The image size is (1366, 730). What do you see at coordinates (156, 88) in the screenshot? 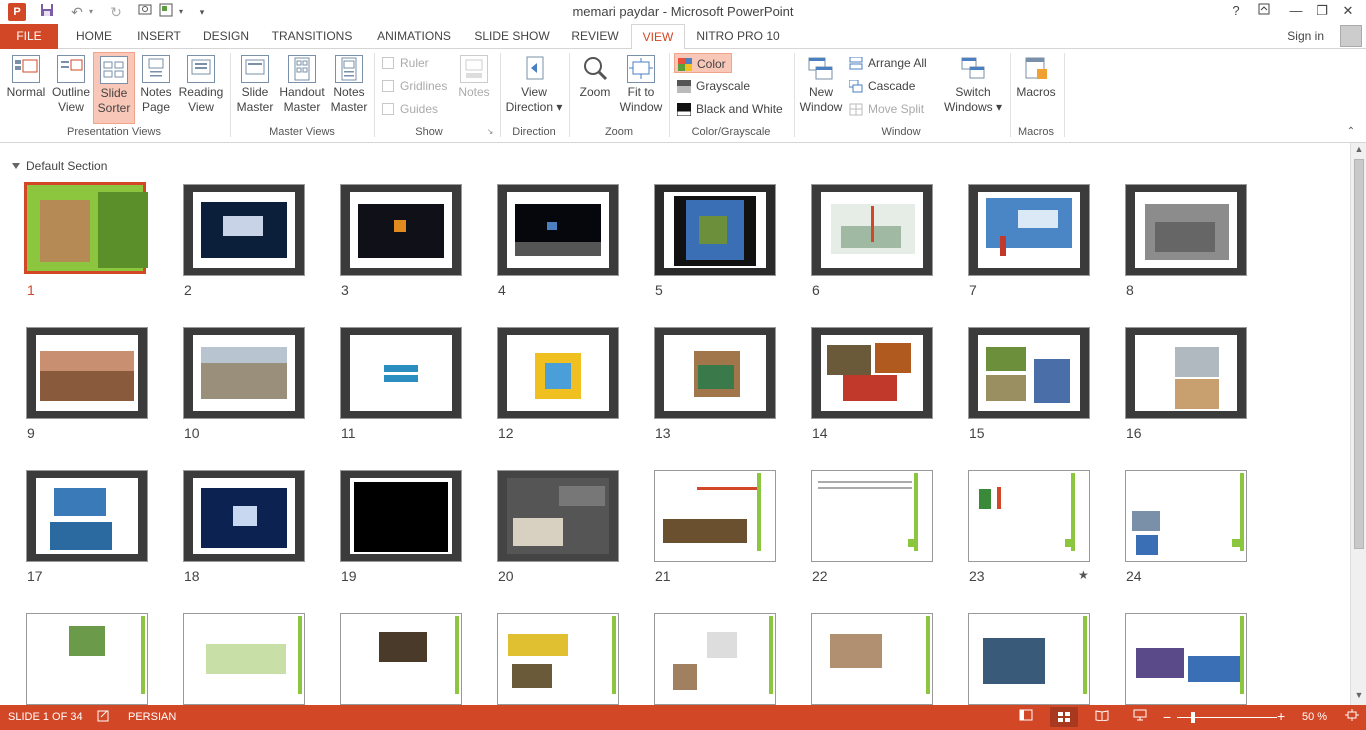
I see `notes-page-button: Notes Page` at bounding box center [156, 88].